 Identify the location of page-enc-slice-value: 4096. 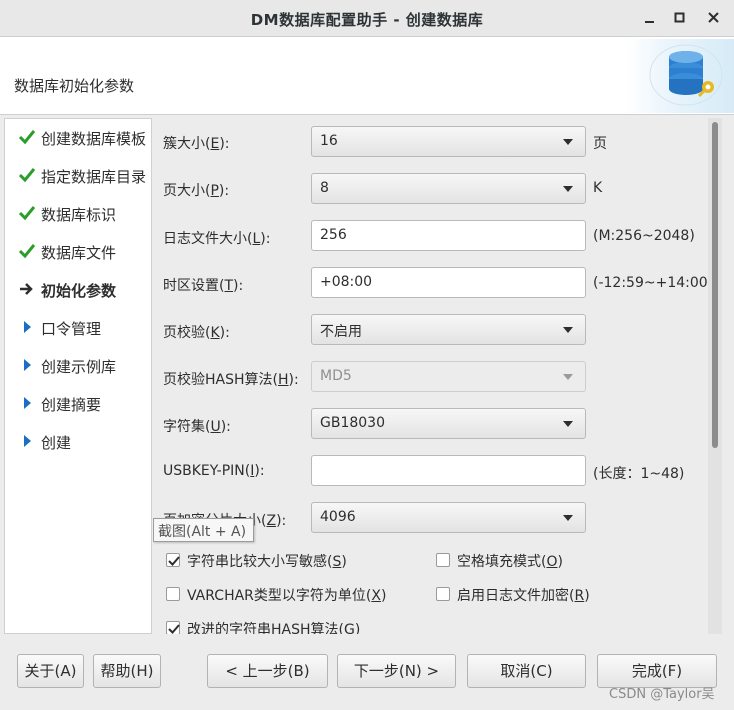
(338, 517).